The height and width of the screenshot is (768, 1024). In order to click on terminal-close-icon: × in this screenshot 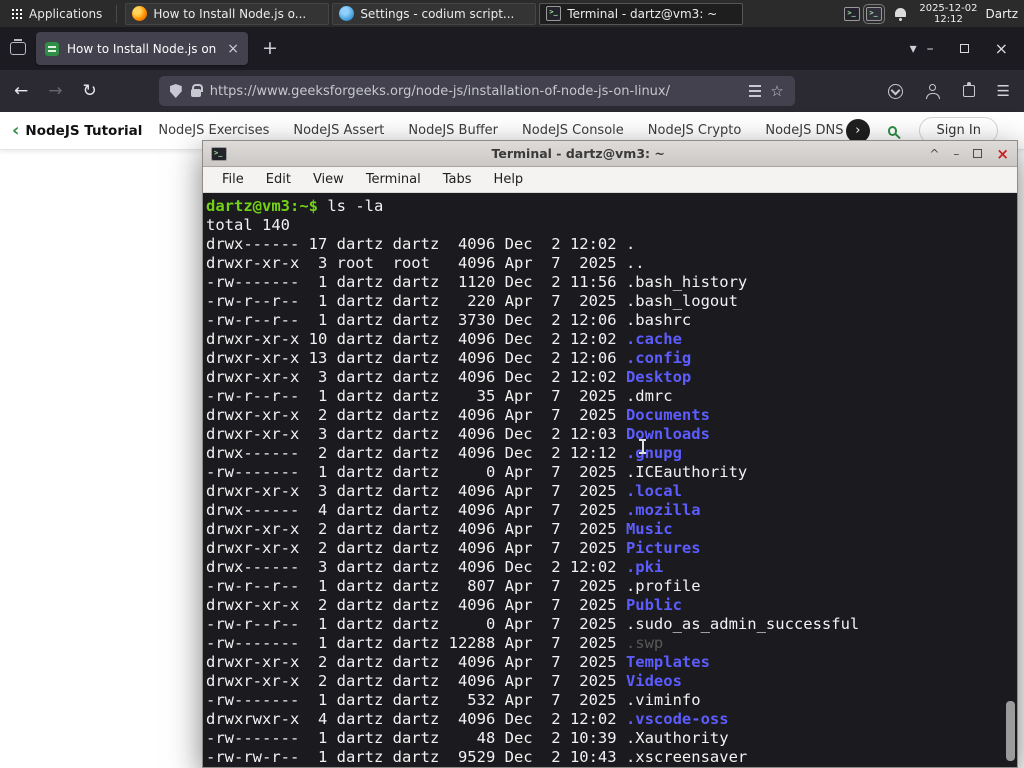, I will do `click(1002, 154)`.